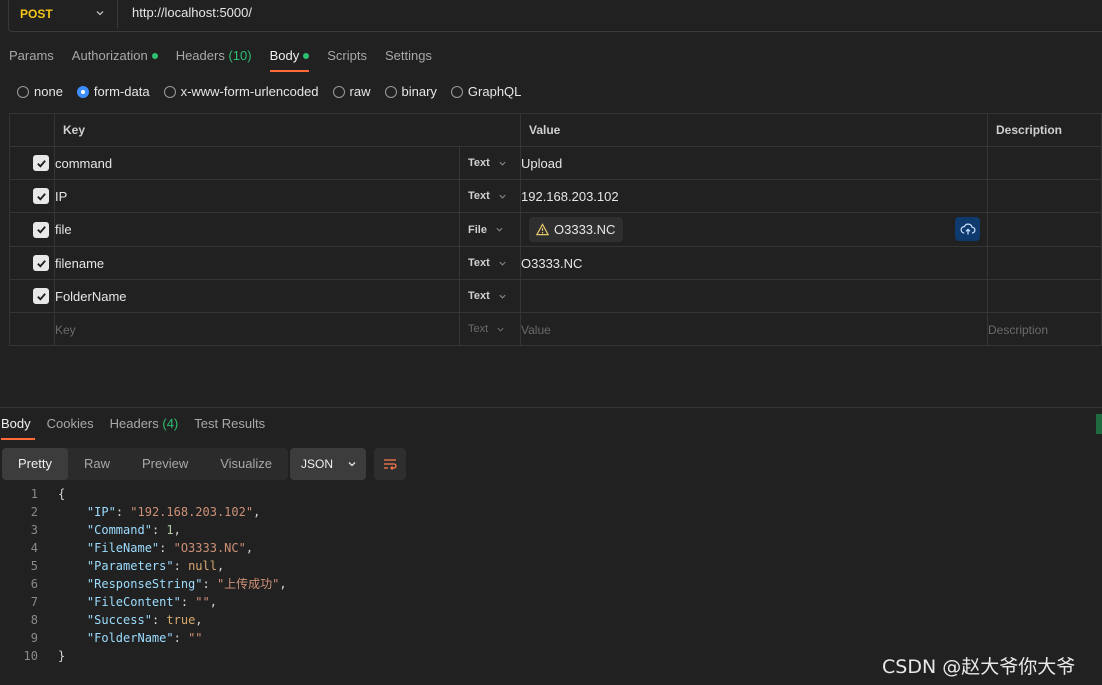 The width and height of the screenshot is (1102, 685). I want to click on json-value-responsestring: "上传成功", so click(248, 584).